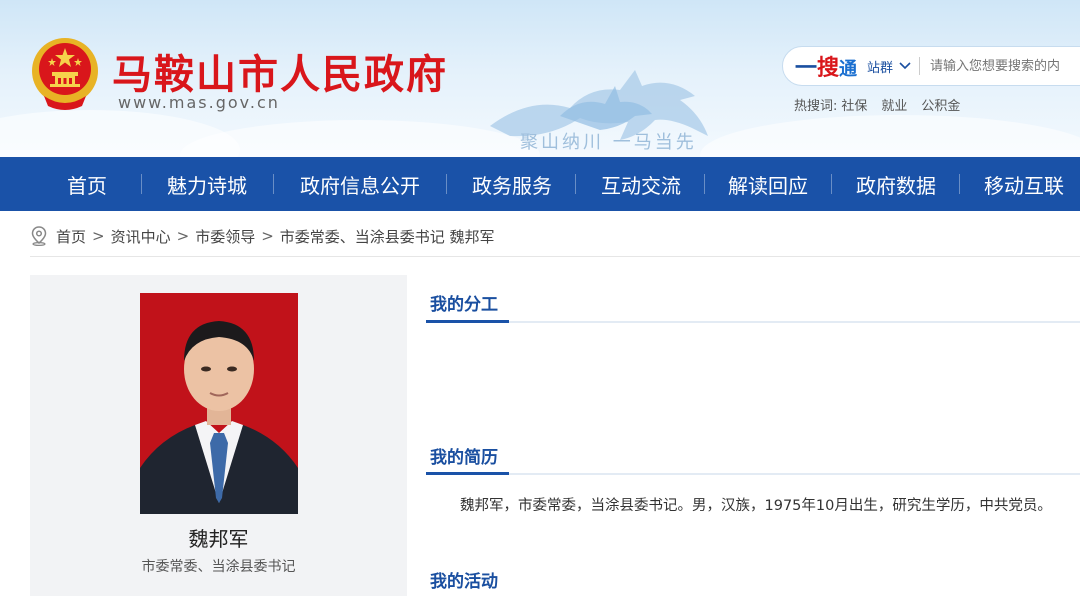 This screenshot has width=1080, height=596. Describe the element at coordinates (555, 256) in the screenshot. I see `breadcrumb-divider` at that location.